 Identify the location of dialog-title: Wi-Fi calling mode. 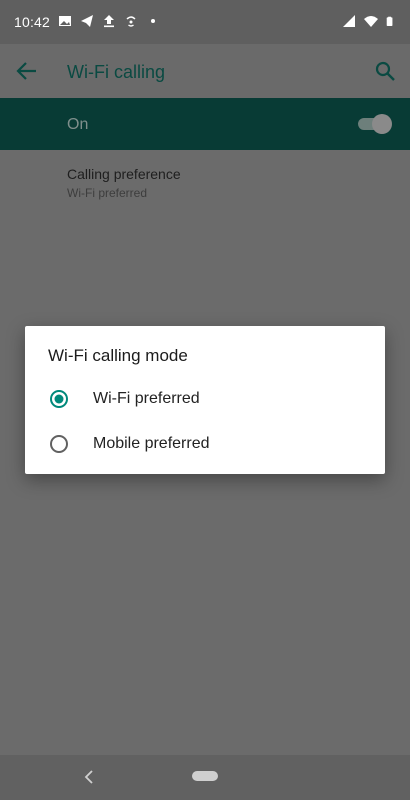
(118, 355).